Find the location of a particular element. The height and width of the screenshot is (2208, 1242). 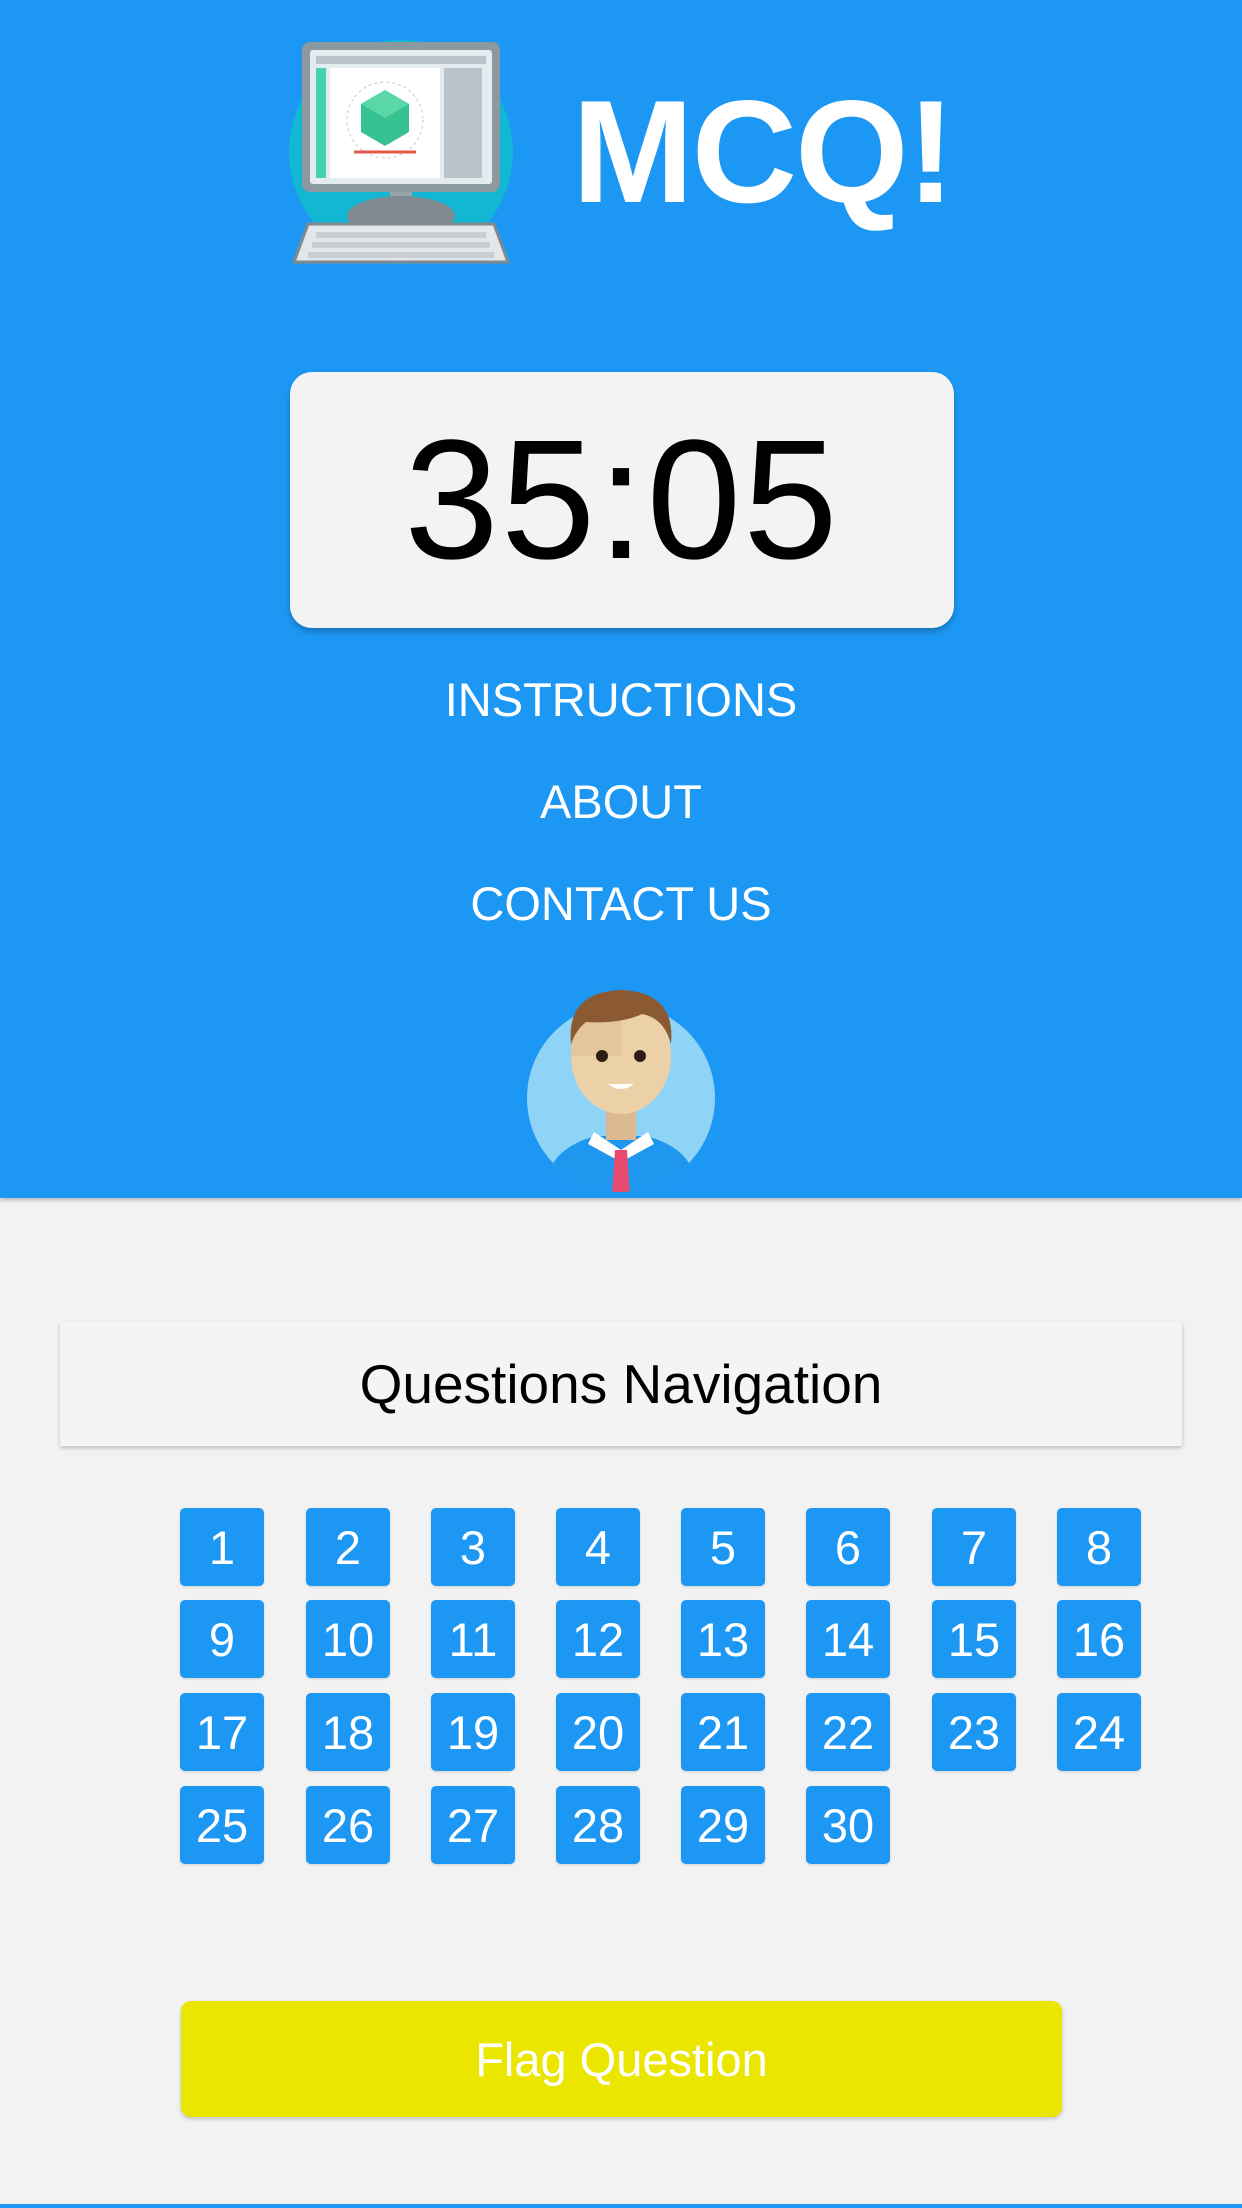

question-button-12: 12 is located at coordinates (598, 1639).